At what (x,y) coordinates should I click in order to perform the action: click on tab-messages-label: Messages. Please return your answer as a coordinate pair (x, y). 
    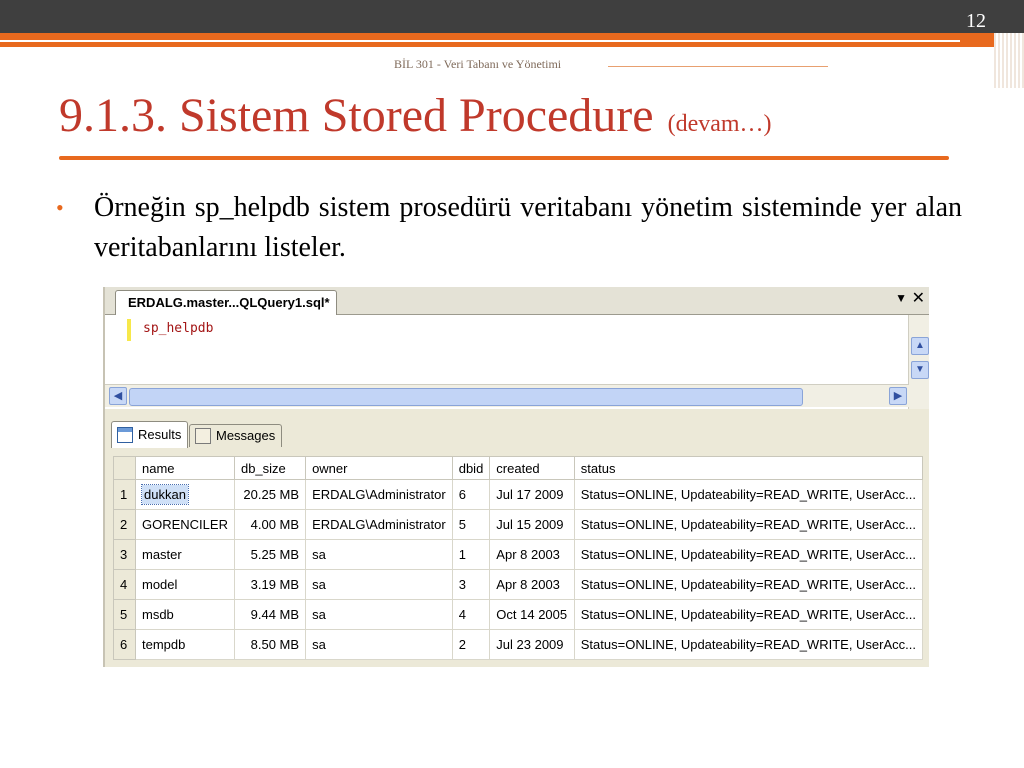
    Looking at the image, I should click on (246, 435).